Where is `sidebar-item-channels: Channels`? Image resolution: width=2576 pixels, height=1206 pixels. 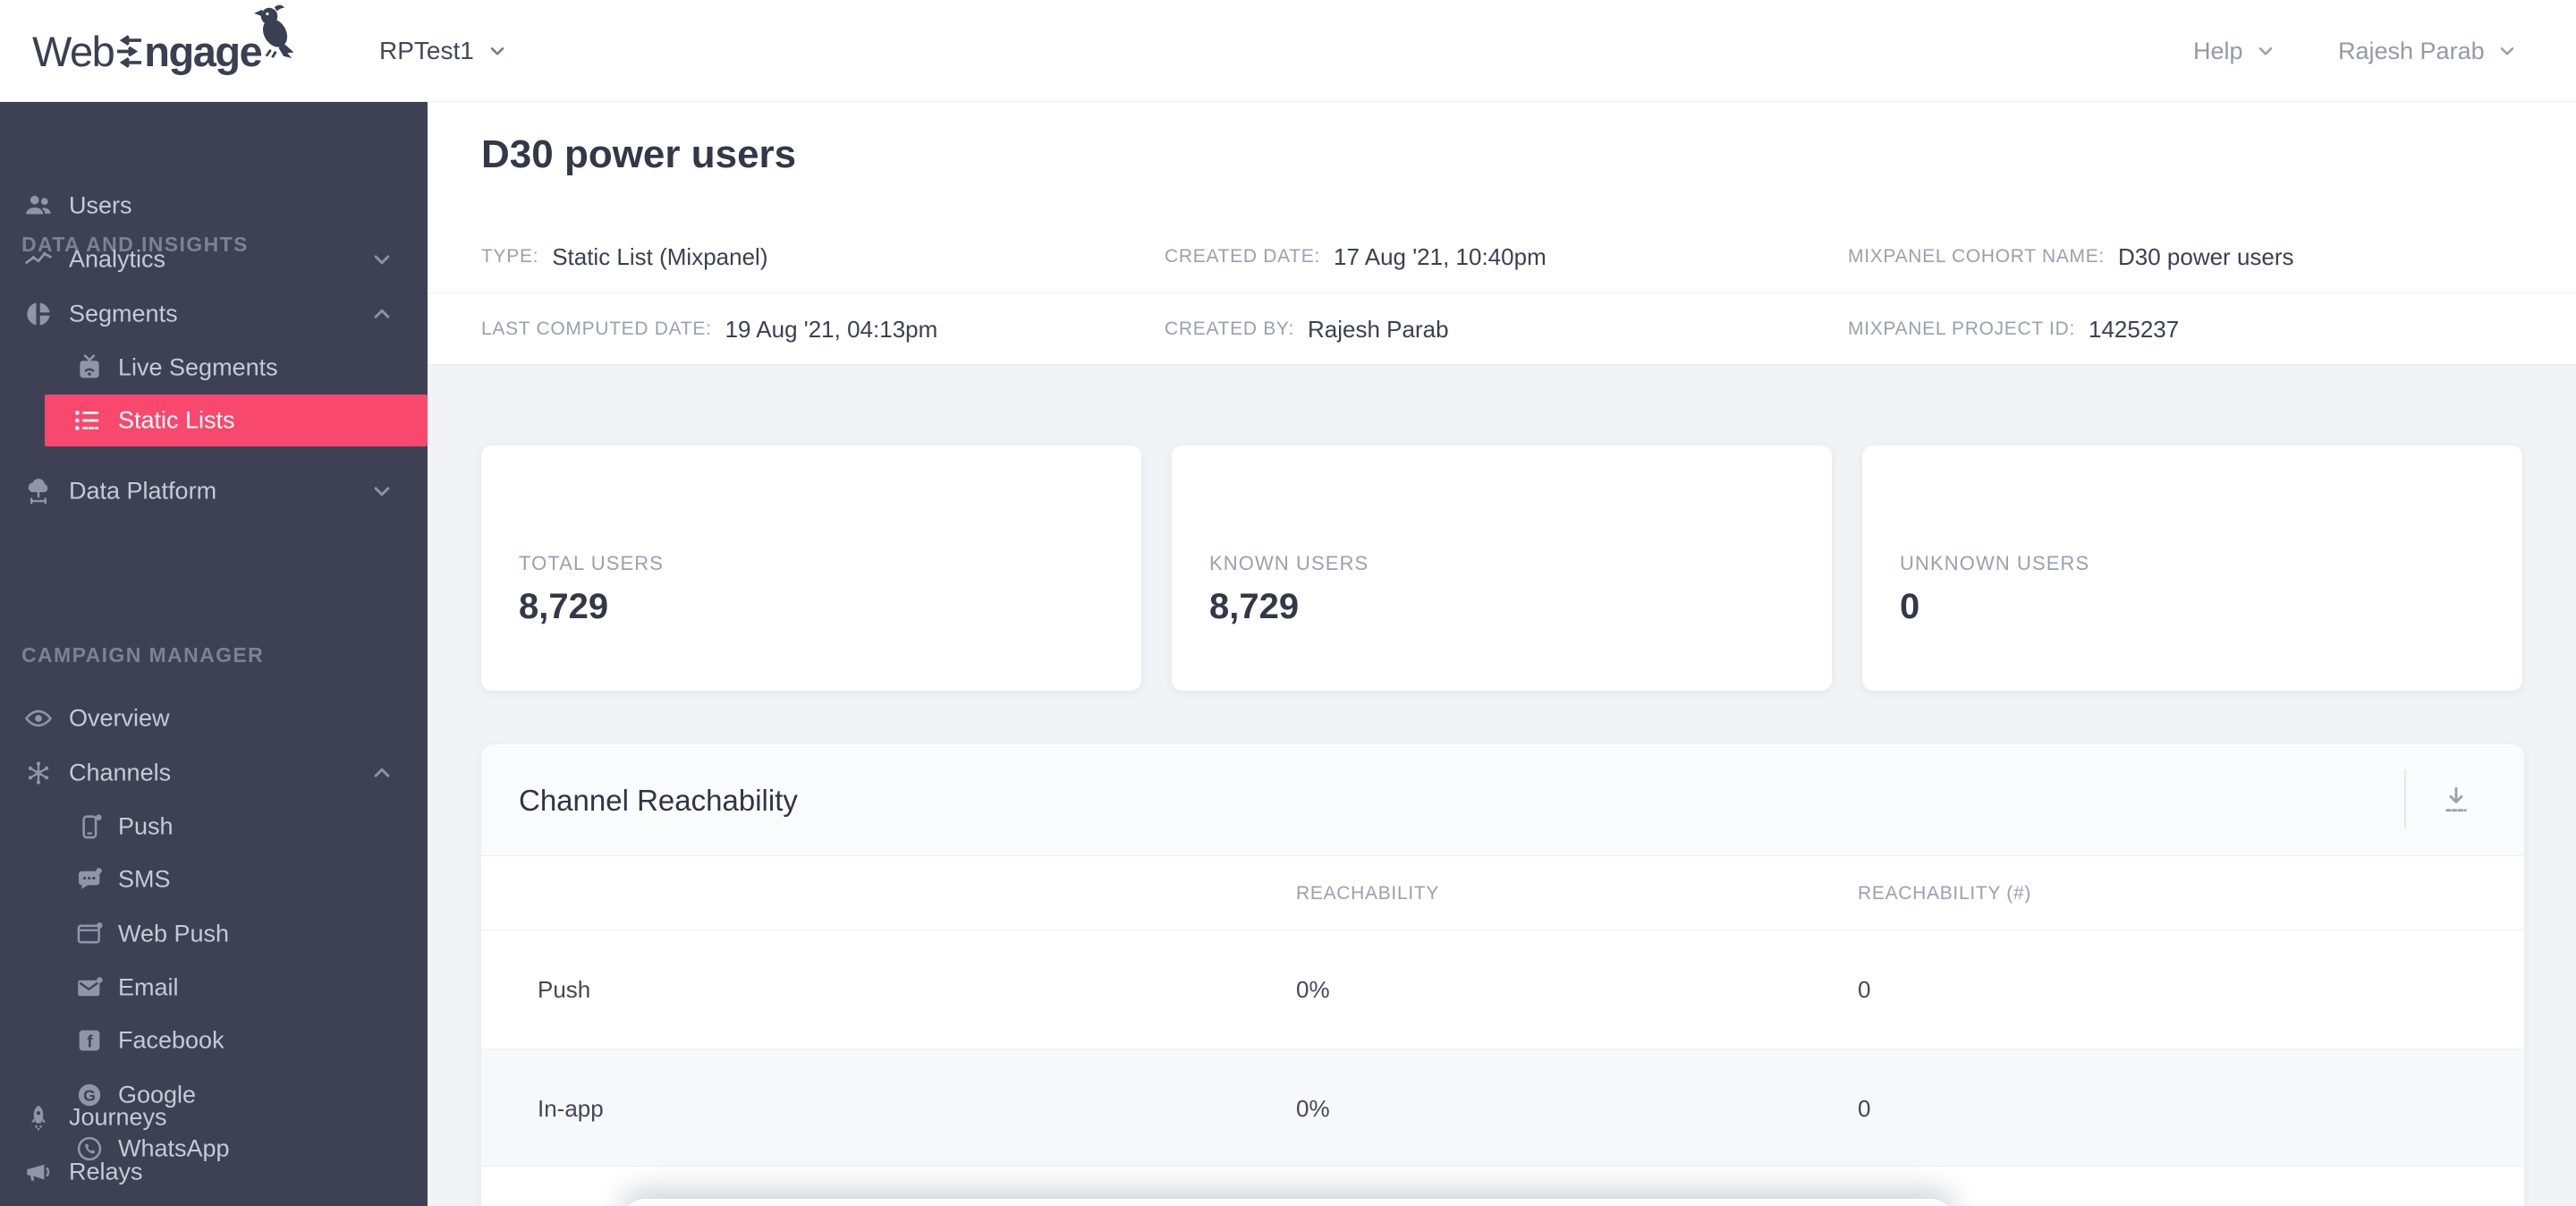 sidebar-item-channels: Channels is located at coordinates (214, 773).